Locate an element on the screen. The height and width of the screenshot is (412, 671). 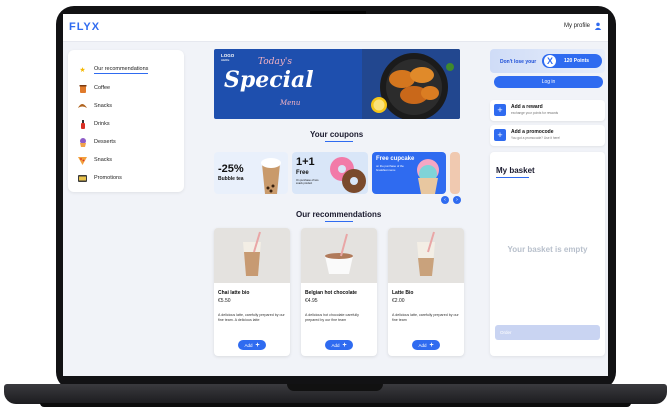
special-menu-banner: LOGO HERE Today's Special Menu is located at coordinates (337, 84).